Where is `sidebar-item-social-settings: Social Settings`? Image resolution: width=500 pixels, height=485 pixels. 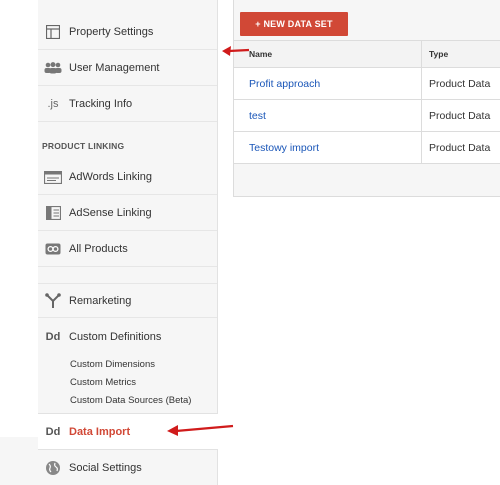
sidebar-item-social-settings: Social Settings is located at coordinates (127, 467).